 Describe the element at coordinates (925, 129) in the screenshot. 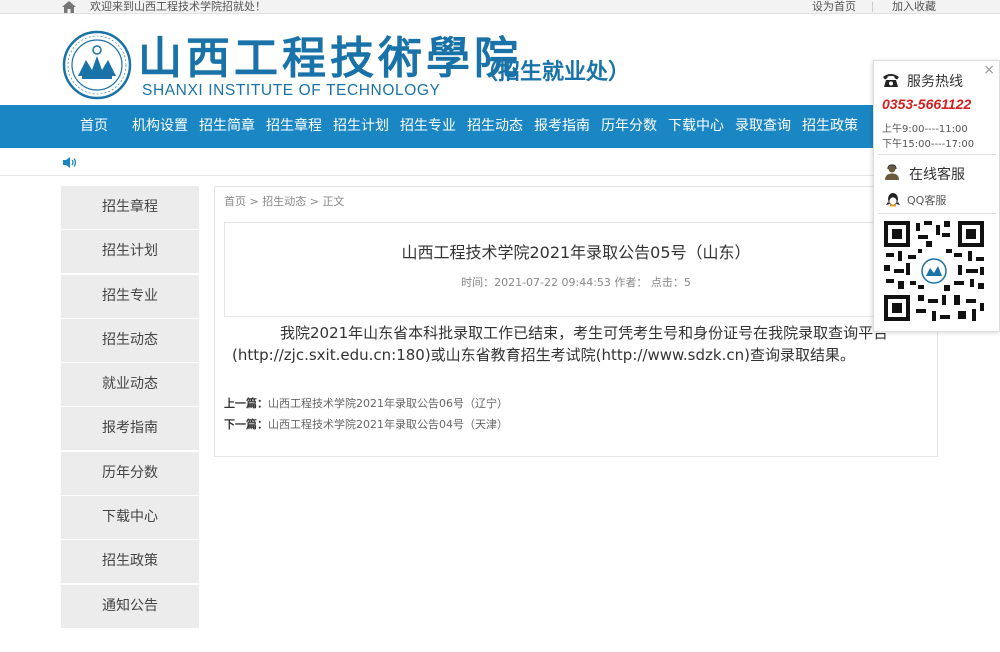

I see `hours-morning: 上午9:00----11:00` at that location.